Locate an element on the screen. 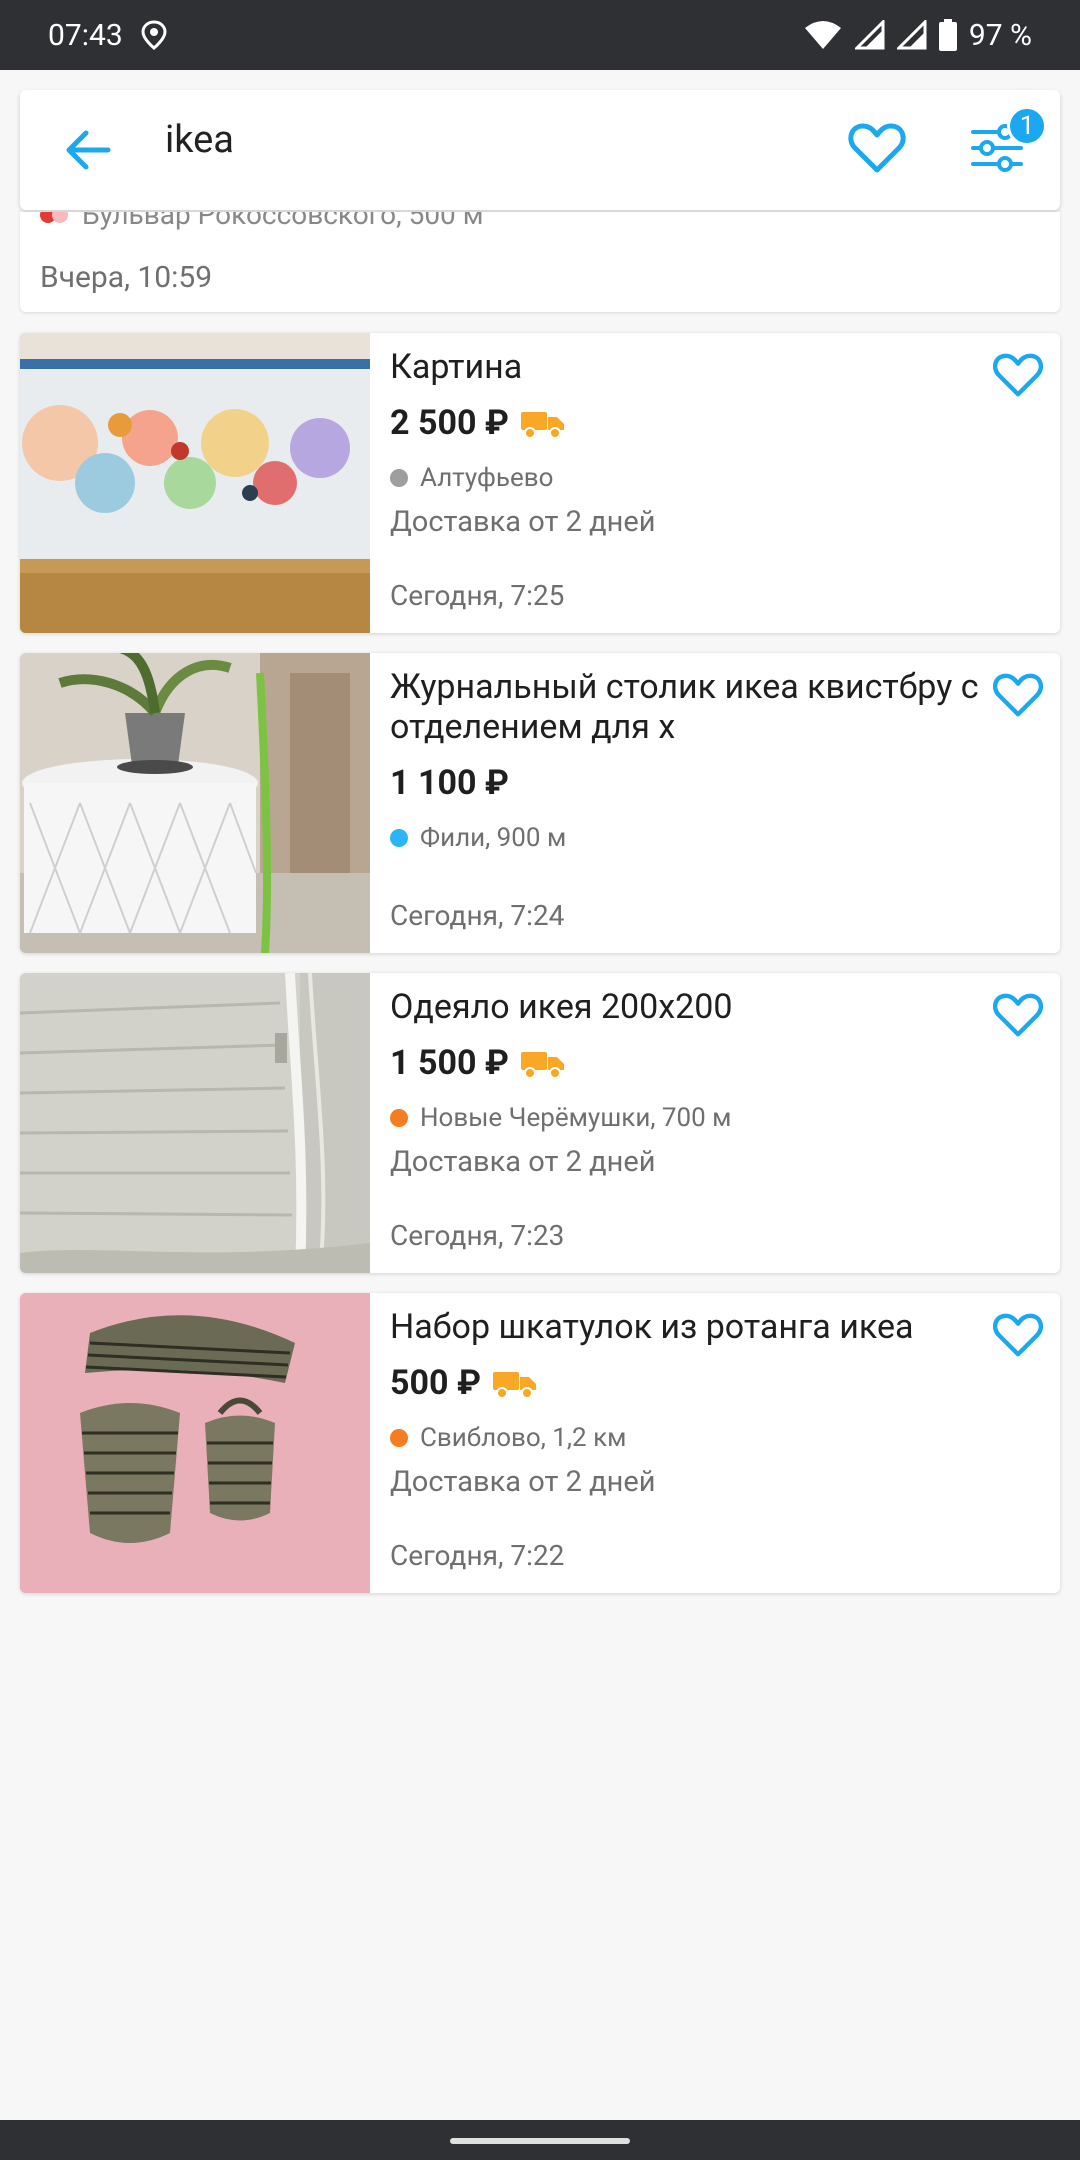  battery-icon is located at coordinates (947, 35).